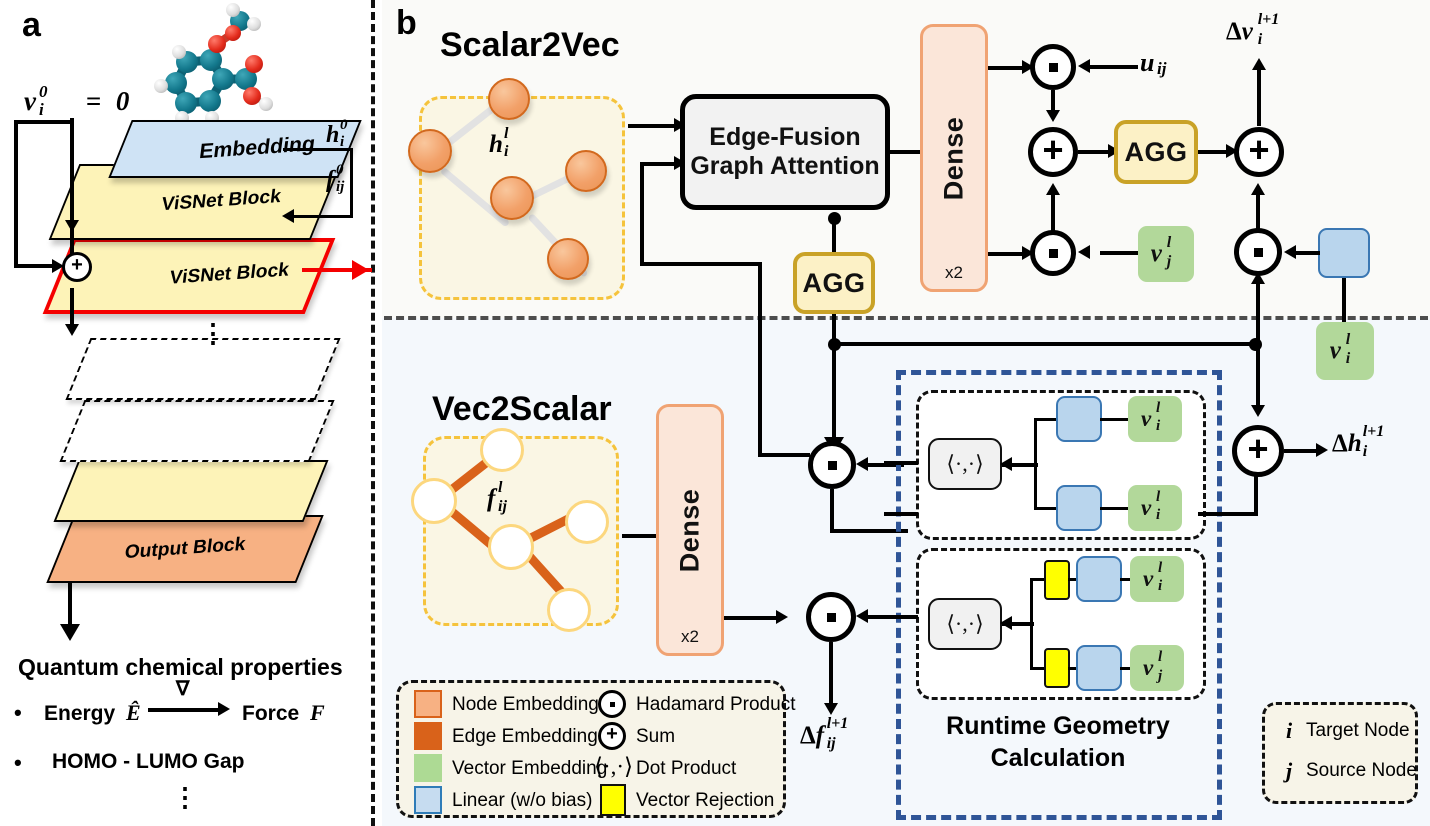  I want to click on legend-icon-sum: +, so click(612, 736).